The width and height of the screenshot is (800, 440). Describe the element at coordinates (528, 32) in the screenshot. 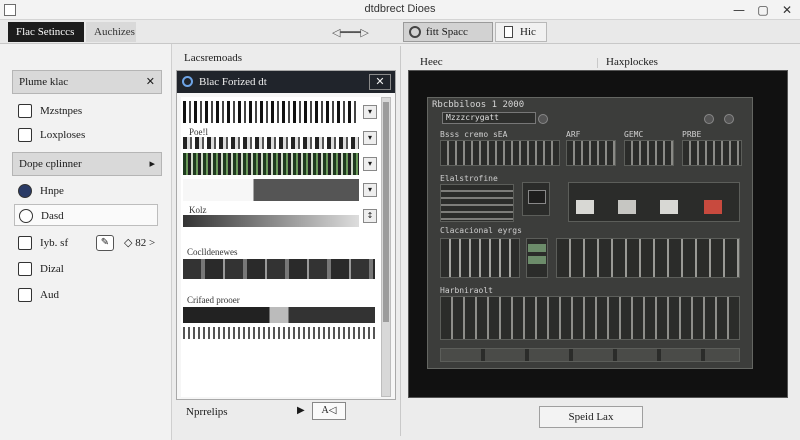

I see `hic-label: Hic` at that location.